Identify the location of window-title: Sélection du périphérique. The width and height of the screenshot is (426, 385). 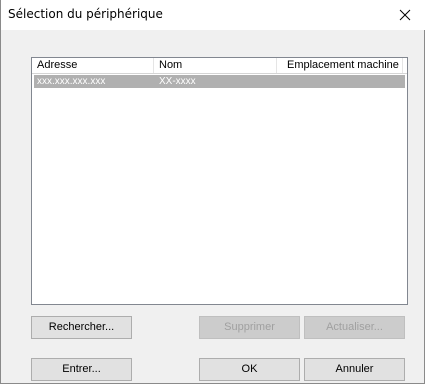
(85, 14).